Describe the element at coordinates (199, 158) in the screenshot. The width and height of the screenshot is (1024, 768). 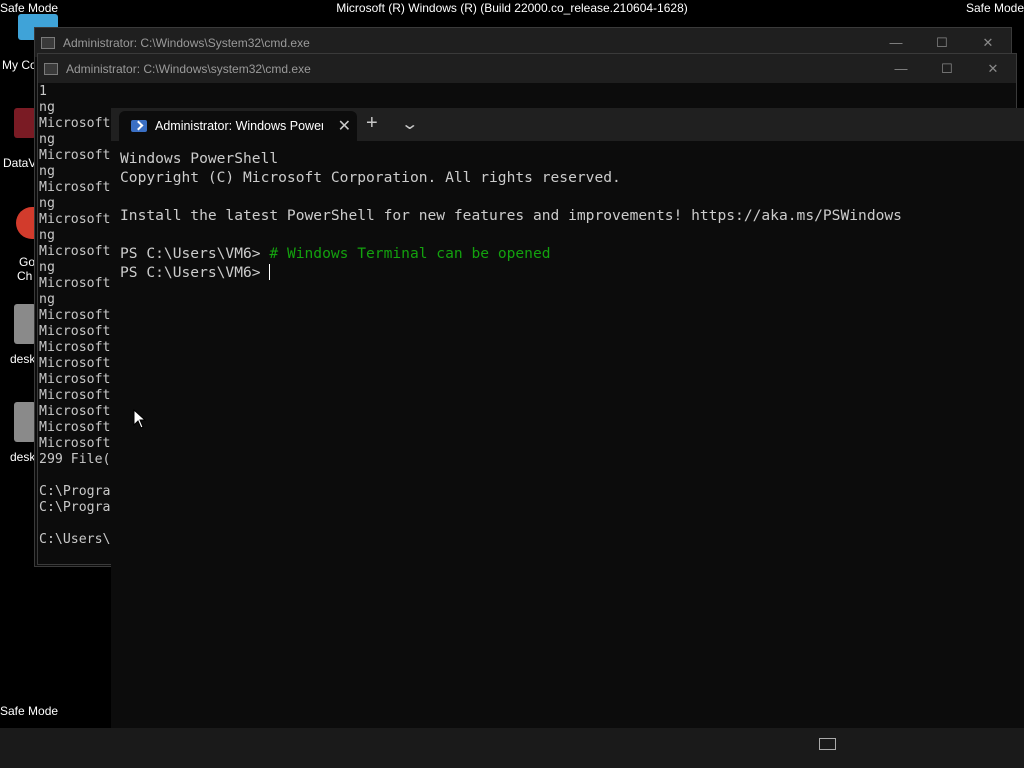
I see `output-line: Windows PowerShell` at that location.